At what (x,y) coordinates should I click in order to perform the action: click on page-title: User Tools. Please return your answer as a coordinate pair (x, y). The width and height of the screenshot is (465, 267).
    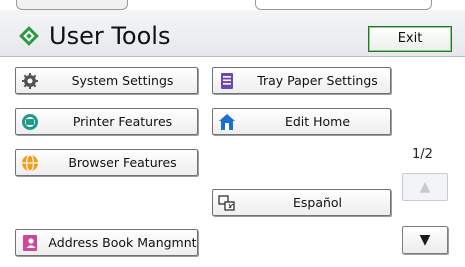
    Looking at the image, I should click on (110, 36).